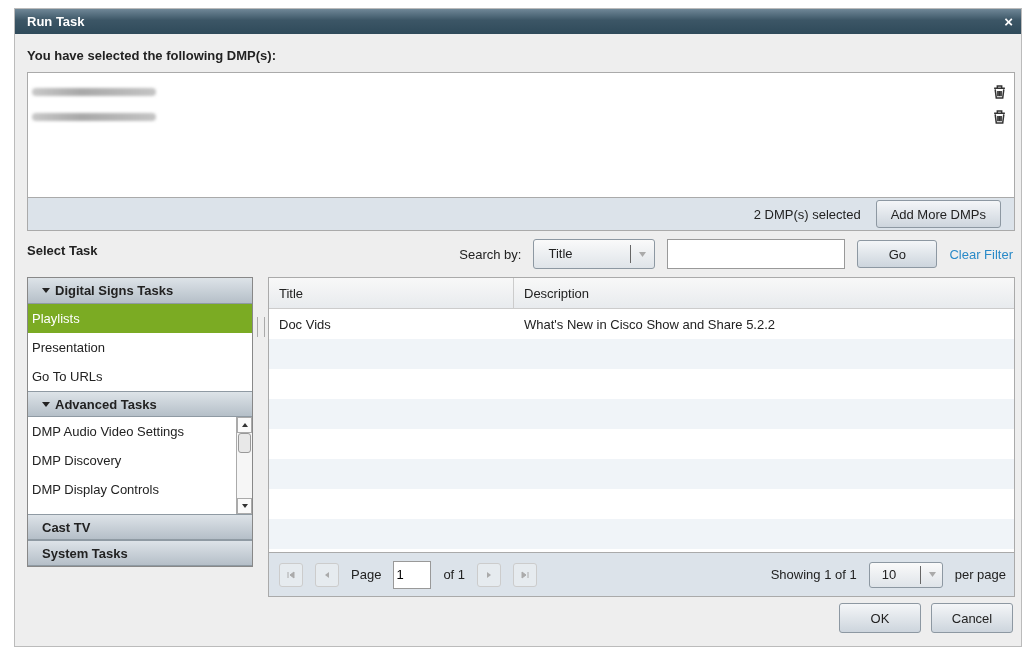 The width and height of the screenshot is (1028, 661). Describe the element at coordinates (261, 327) in the screenshot. I see `splitter-handle` at that location.